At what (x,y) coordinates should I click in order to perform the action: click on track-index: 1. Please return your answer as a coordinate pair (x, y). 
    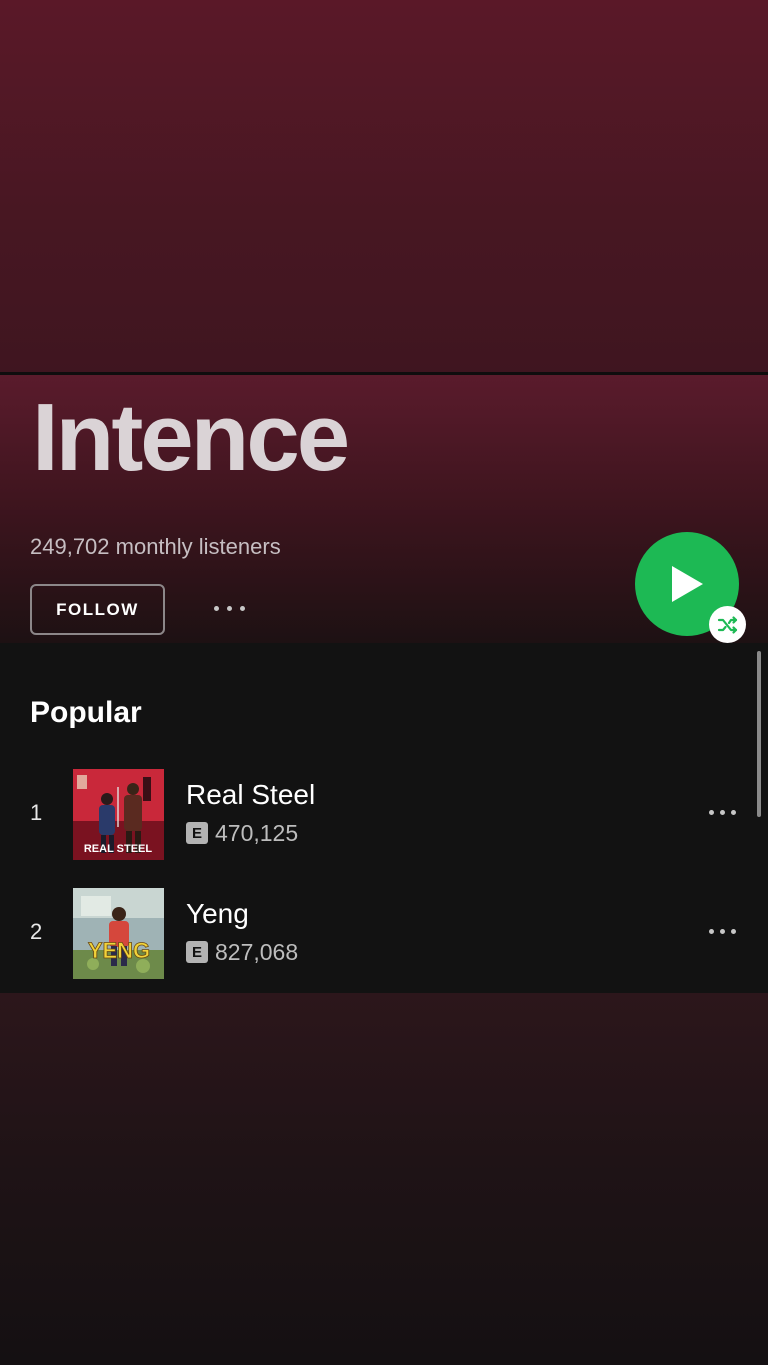
    Looking at the image, I should click on (36, 812).